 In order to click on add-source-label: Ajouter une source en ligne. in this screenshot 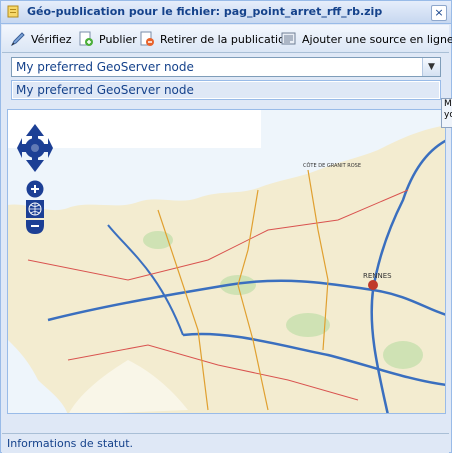, I will do `click(377, 39)`.